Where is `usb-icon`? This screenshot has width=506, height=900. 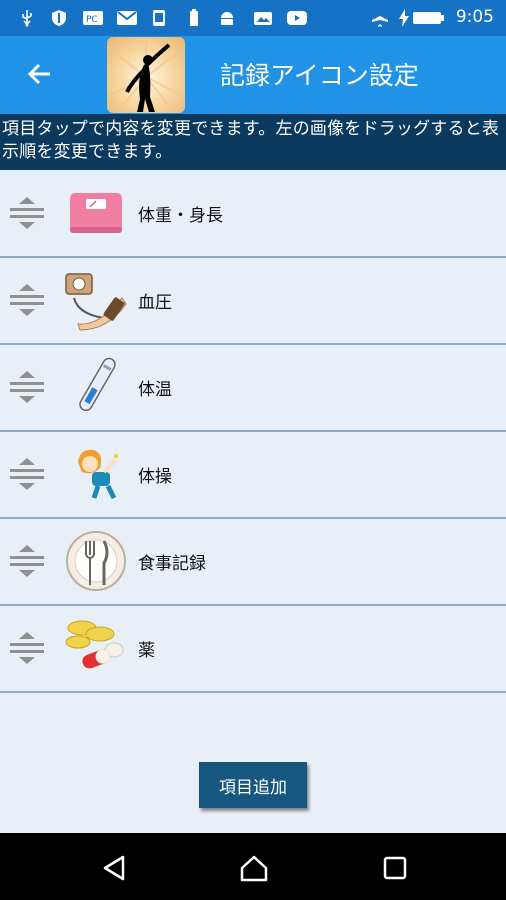 usb-icon is located at coordinates (27, 18).